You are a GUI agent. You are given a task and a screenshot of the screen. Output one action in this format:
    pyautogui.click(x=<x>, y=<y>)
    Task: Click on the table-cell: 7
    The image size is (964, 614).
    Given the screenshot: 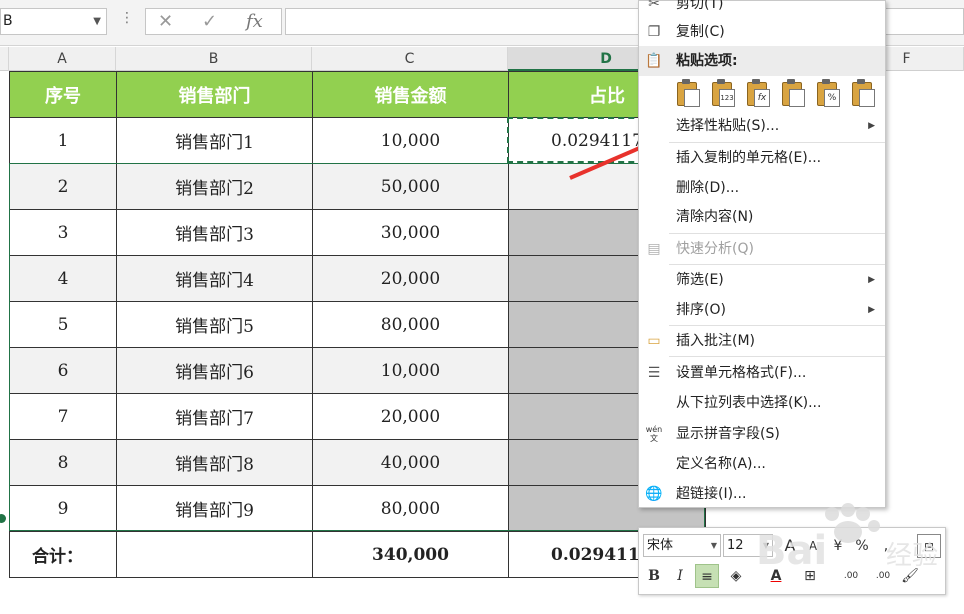 What is the action you would take?
    pyautogui.click(x=63, y=416)
    